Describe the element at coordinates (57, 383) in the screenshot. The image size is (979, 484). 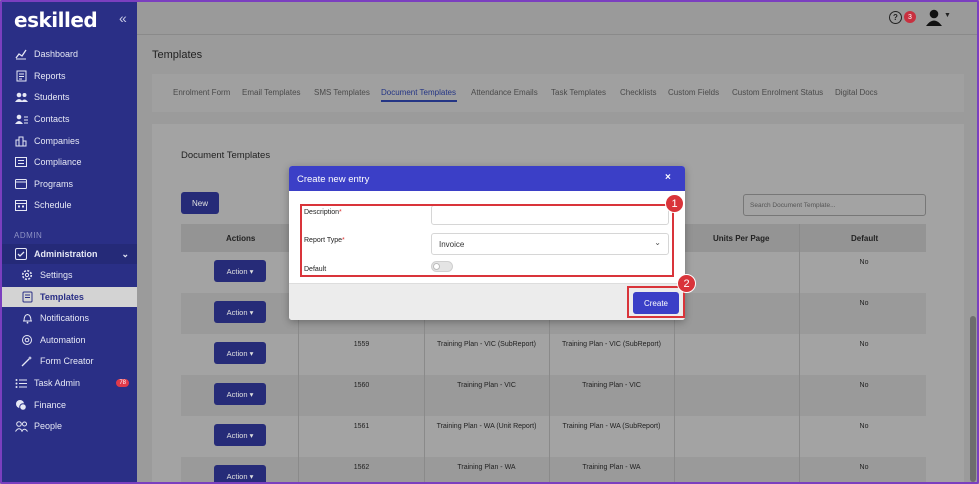
I see `sidebar-item-label: Task Admin` at that location.